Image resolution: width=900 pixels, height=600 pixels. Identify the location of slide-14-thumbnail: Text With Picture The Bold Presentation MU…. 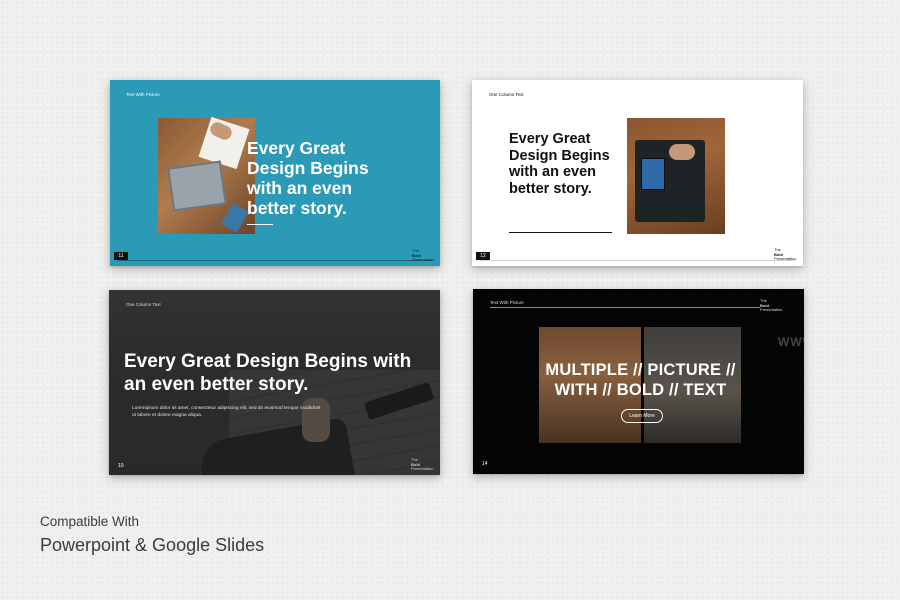
(638, 381).